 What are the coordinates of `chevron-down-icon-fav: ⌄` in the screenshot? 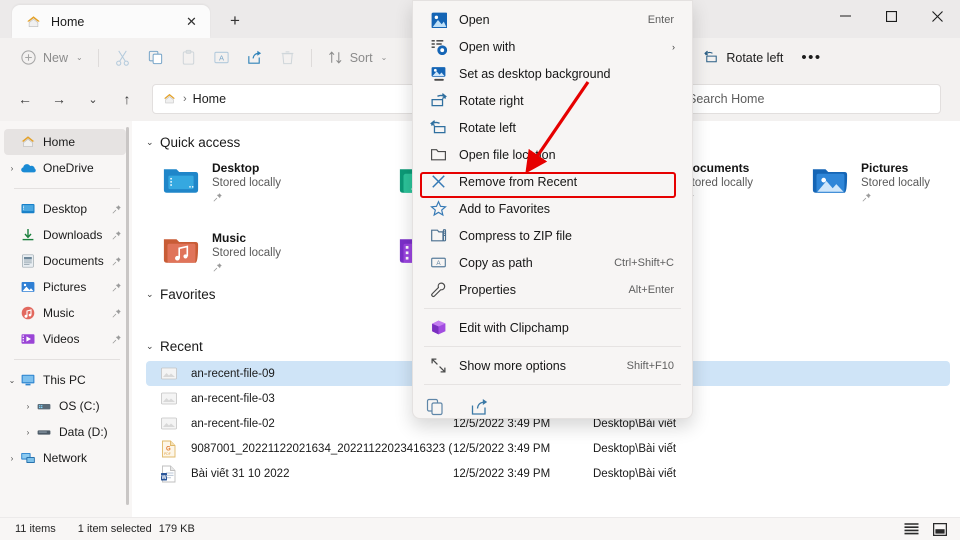 It's located at (150, 293).